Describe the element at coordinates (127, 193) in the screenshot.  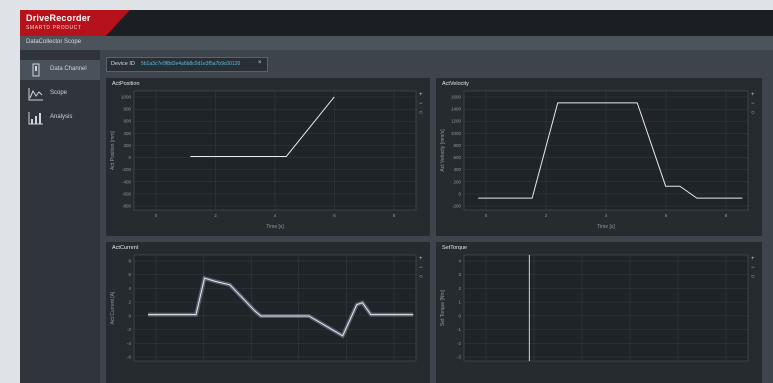
I see `y-tick-label: -600` at that location.